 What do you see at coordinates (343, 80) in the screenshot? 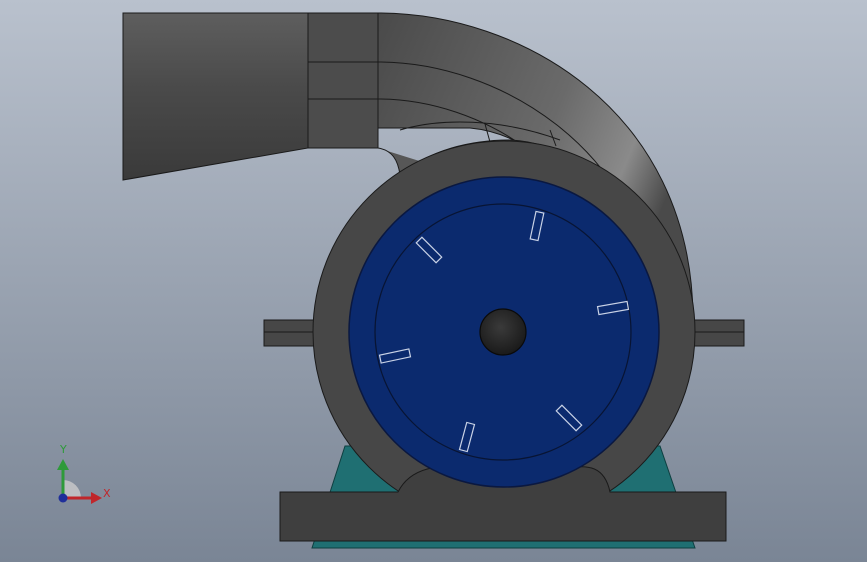
I see `duct-section` at bounding box center [343, 80].